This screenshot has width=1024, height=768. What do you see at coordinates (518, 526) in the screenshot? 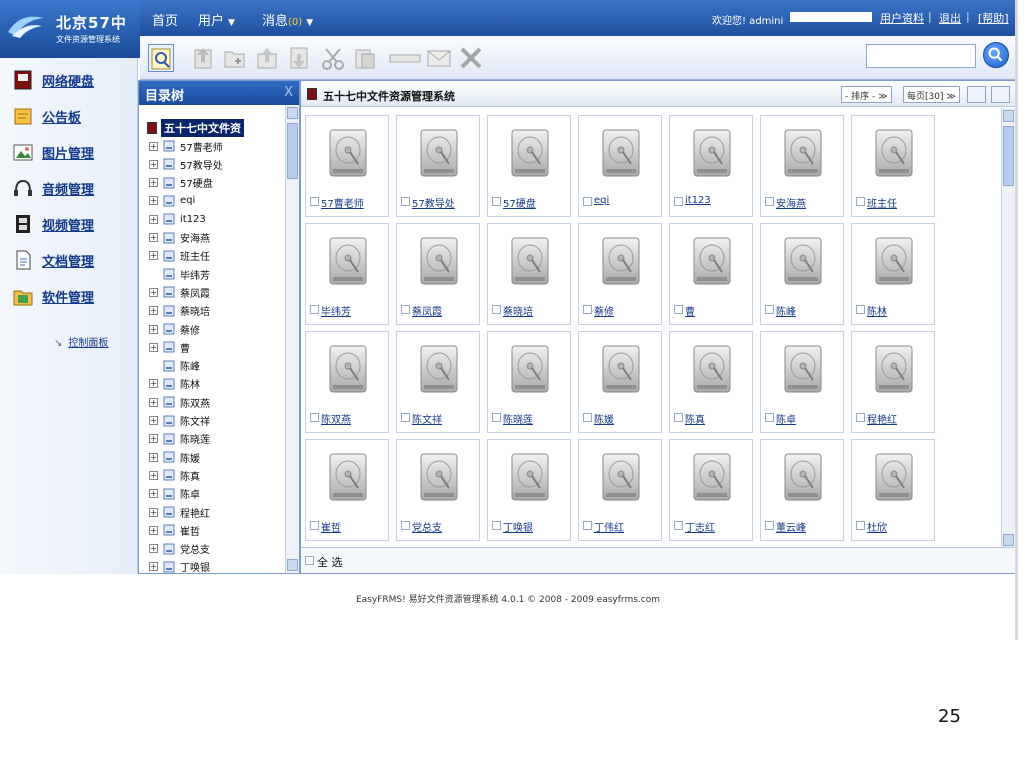
I see `folder-label: 丁唤银` at bounding box center [518, 526].